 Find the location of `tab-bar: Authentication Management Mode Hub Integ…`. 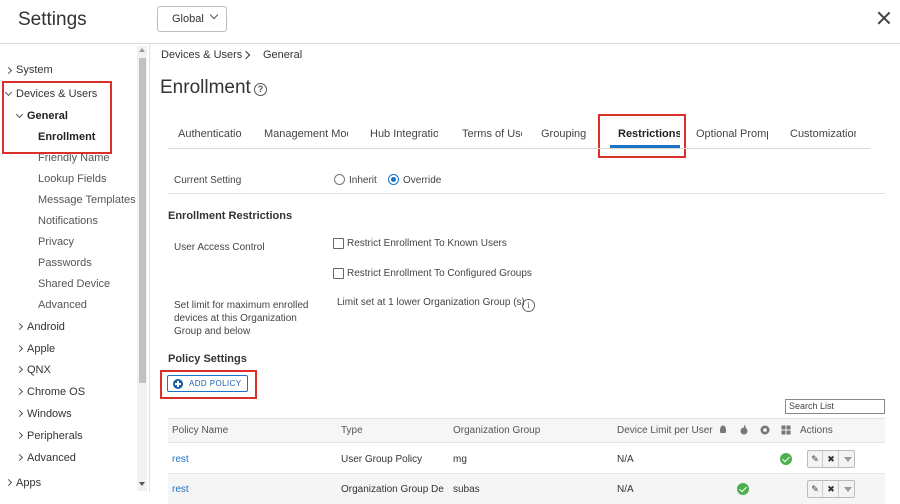

tab-bar: Authentication Management Mode Hub Integ… is located at coordinates (519, 135).